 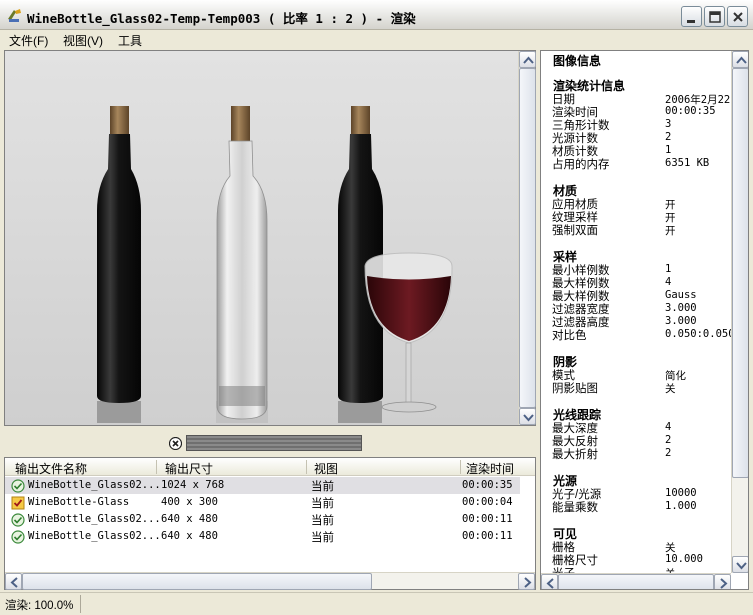 I want to click on info-label: 阴影贴图, so click(x=575, y=389).